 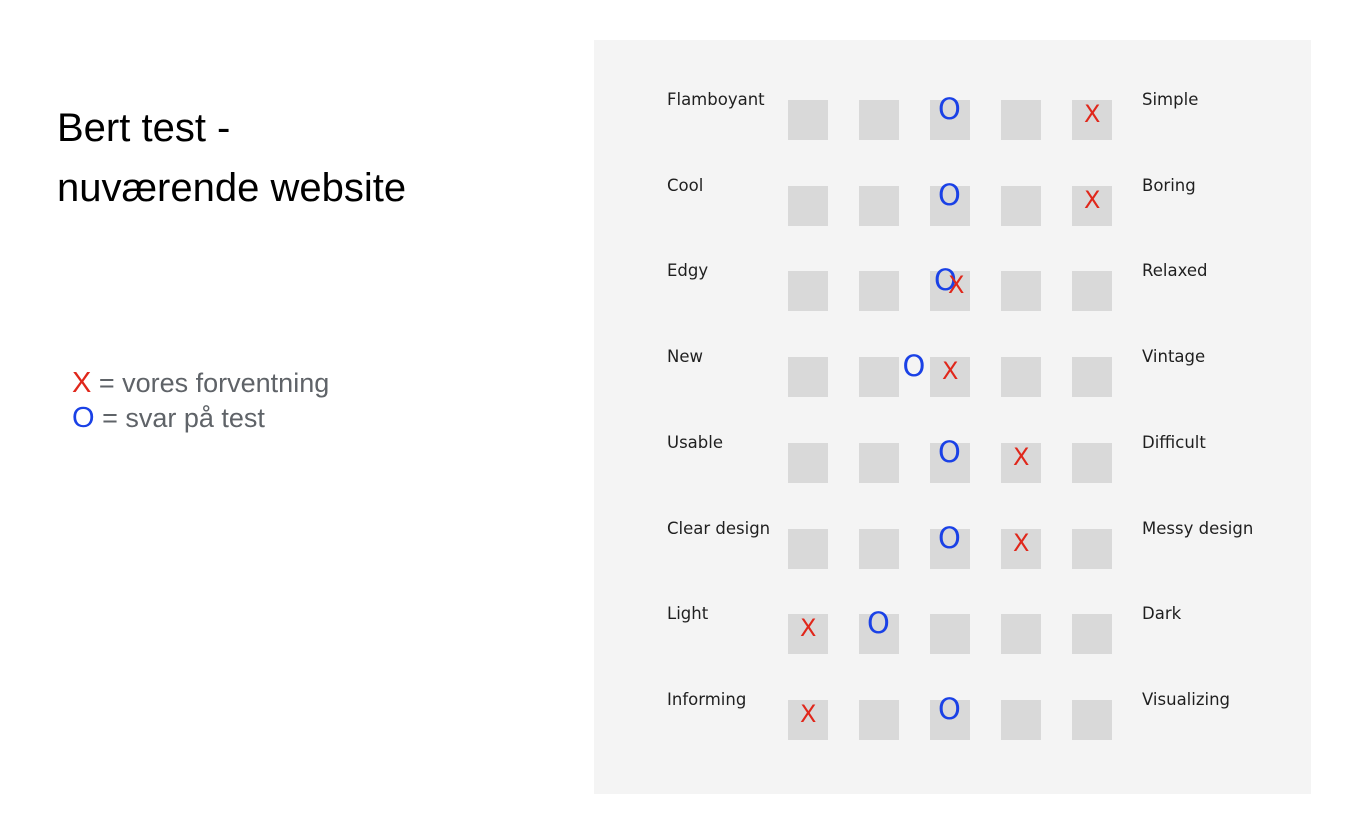 I want to click on legend-row-expectation: X = vores forventning, so click(x=200, y=383).